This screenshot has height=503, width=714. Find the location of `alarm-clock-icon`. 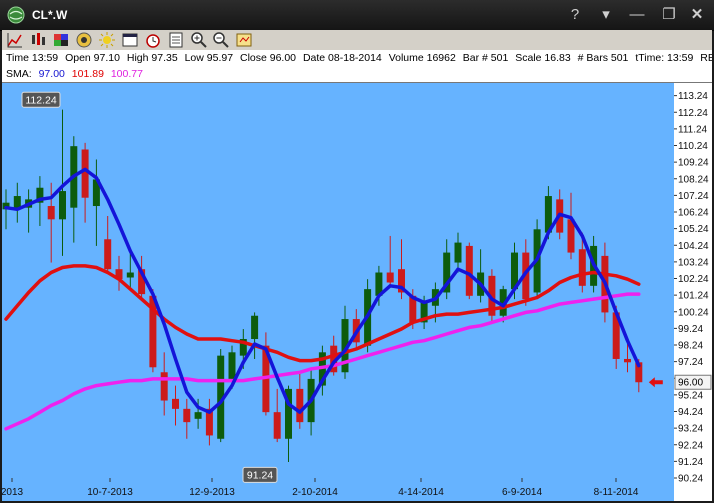

alarm-clock-icon is located at coordinates (153, 40).